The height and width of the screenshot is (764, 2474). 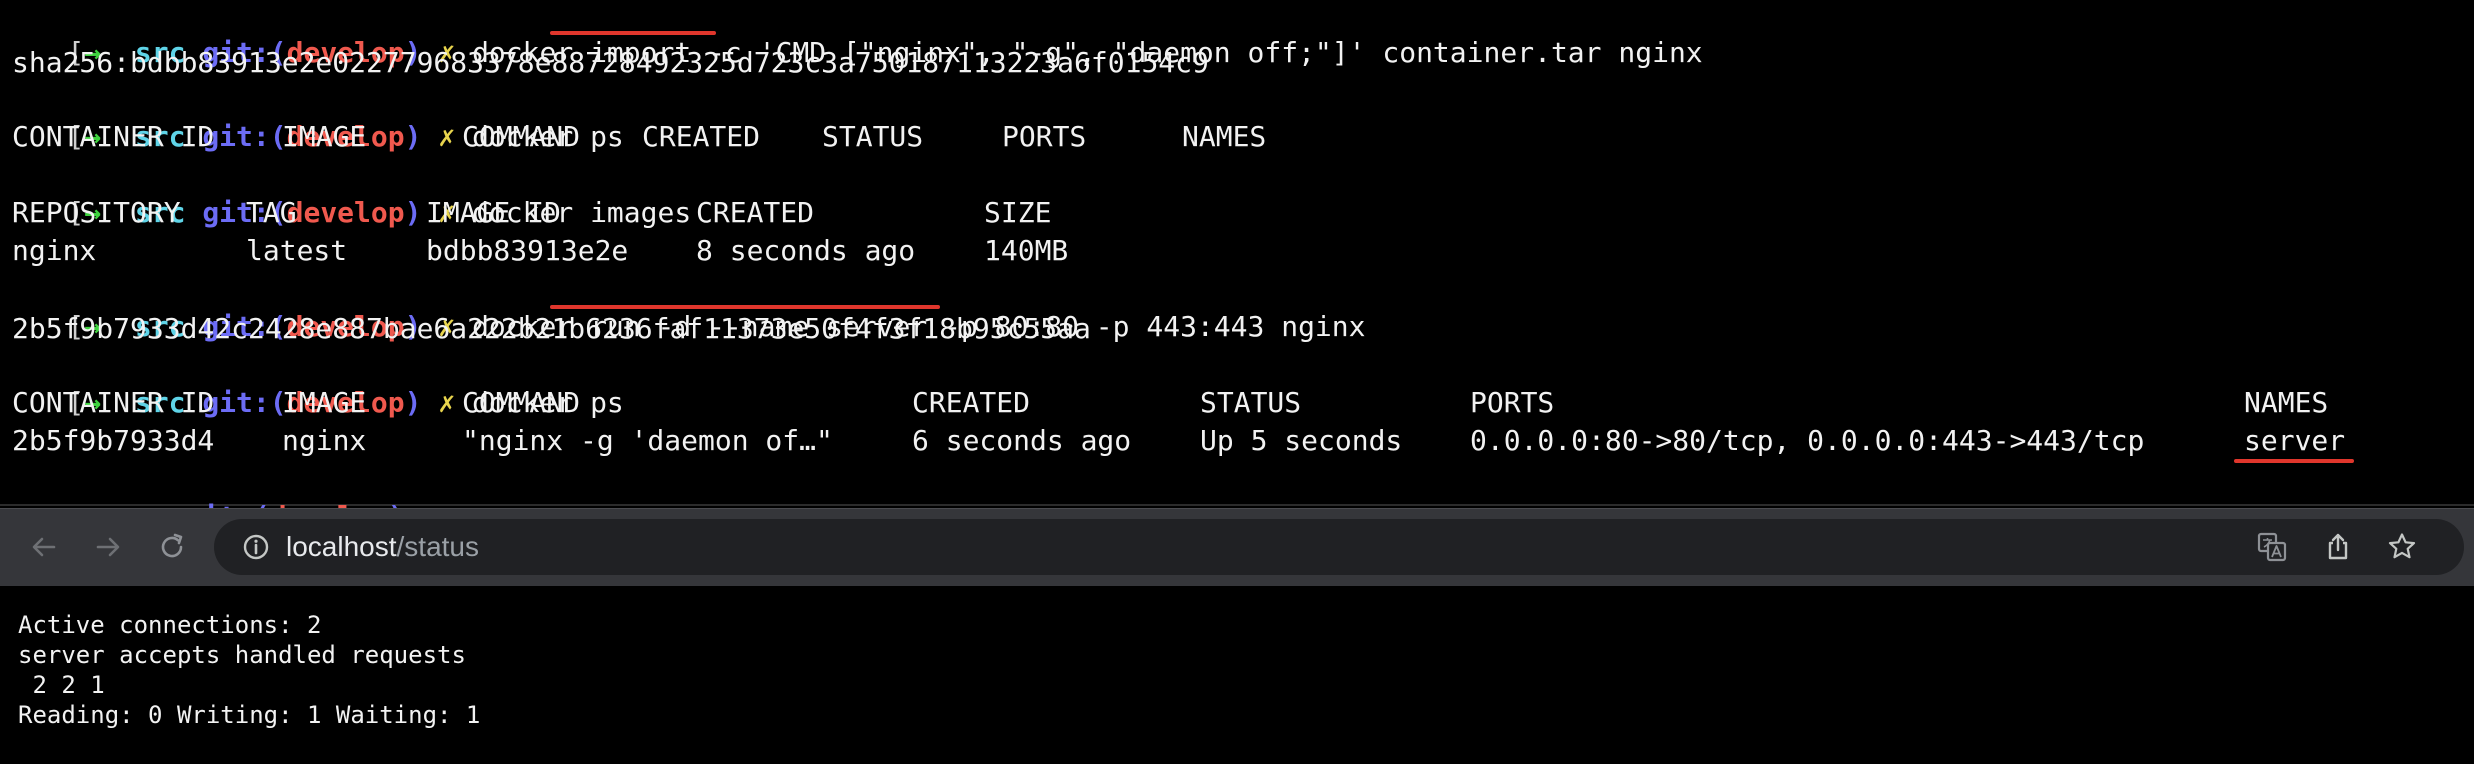 What do you see at coordinates (271, 212) in the screenshot?
I see `images-header-cell: TAG` at bounding box center [271, 212].